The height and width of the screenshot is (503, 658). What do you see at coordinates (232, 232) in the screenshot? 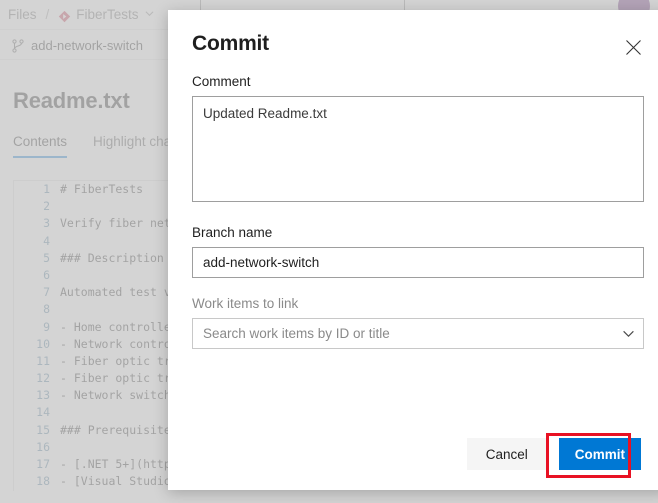
I see `branch-name-label-field: Branch name` at bounding box center [232, 232].